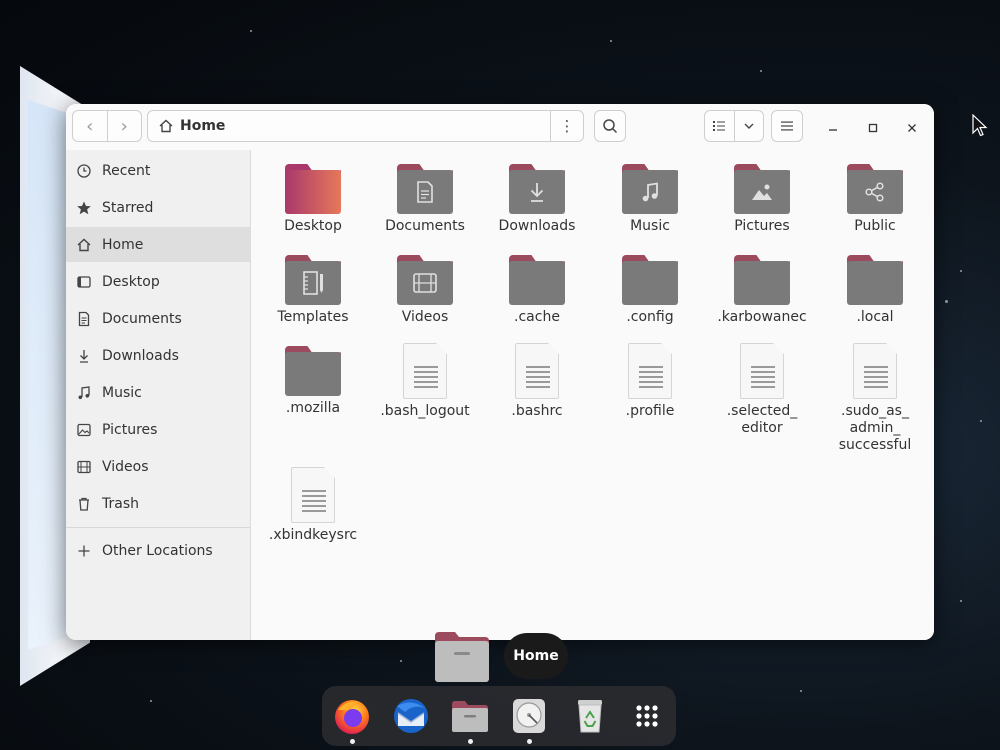 The width and height of the screenshot is (1000, 750). Describe the element at coordinates (158, 318) in the screenshot. I see `sidebar-item-documents: Documents` at that location.